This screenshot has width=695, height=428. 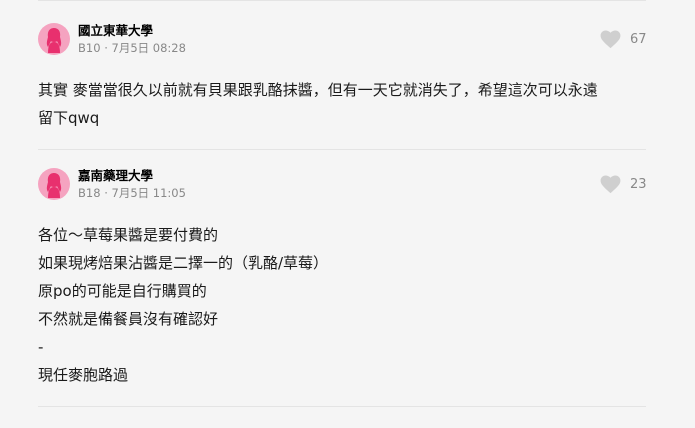 What do you see at coordinates (115, 31) in the screenshot?
I see `school-name: 國立東華大學` at bounding box center [115, 31].